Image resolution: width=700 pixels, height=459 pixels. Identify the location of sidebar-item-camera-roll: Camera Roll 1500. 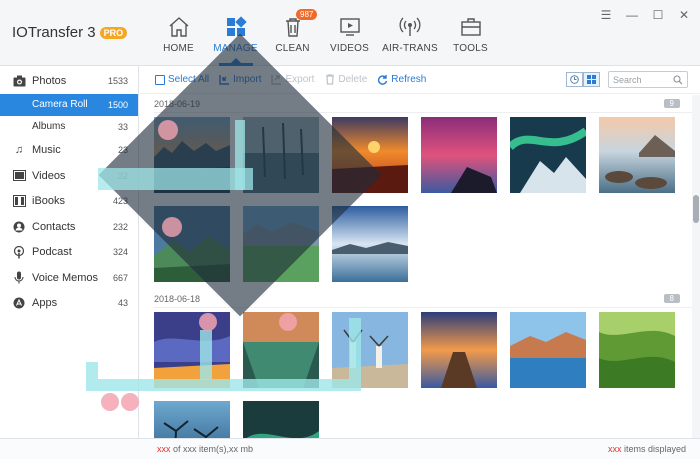
(69, 104).